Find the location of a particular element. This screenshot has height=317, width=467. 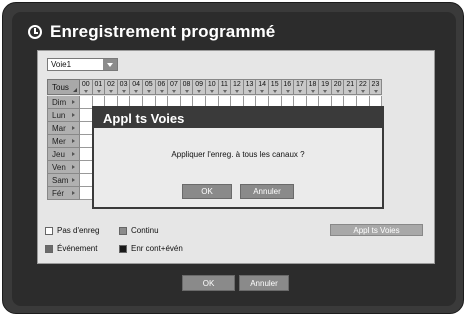

day-label: Mar is located at coordinates (63, 128).